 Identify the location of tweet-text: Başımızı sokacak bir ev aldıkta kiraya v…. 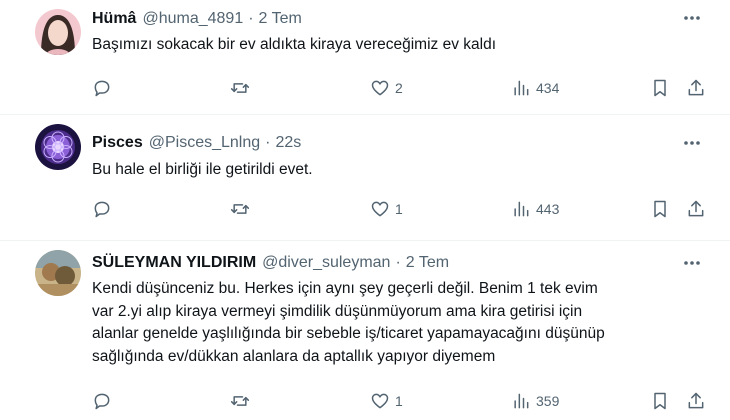
(294, 44).